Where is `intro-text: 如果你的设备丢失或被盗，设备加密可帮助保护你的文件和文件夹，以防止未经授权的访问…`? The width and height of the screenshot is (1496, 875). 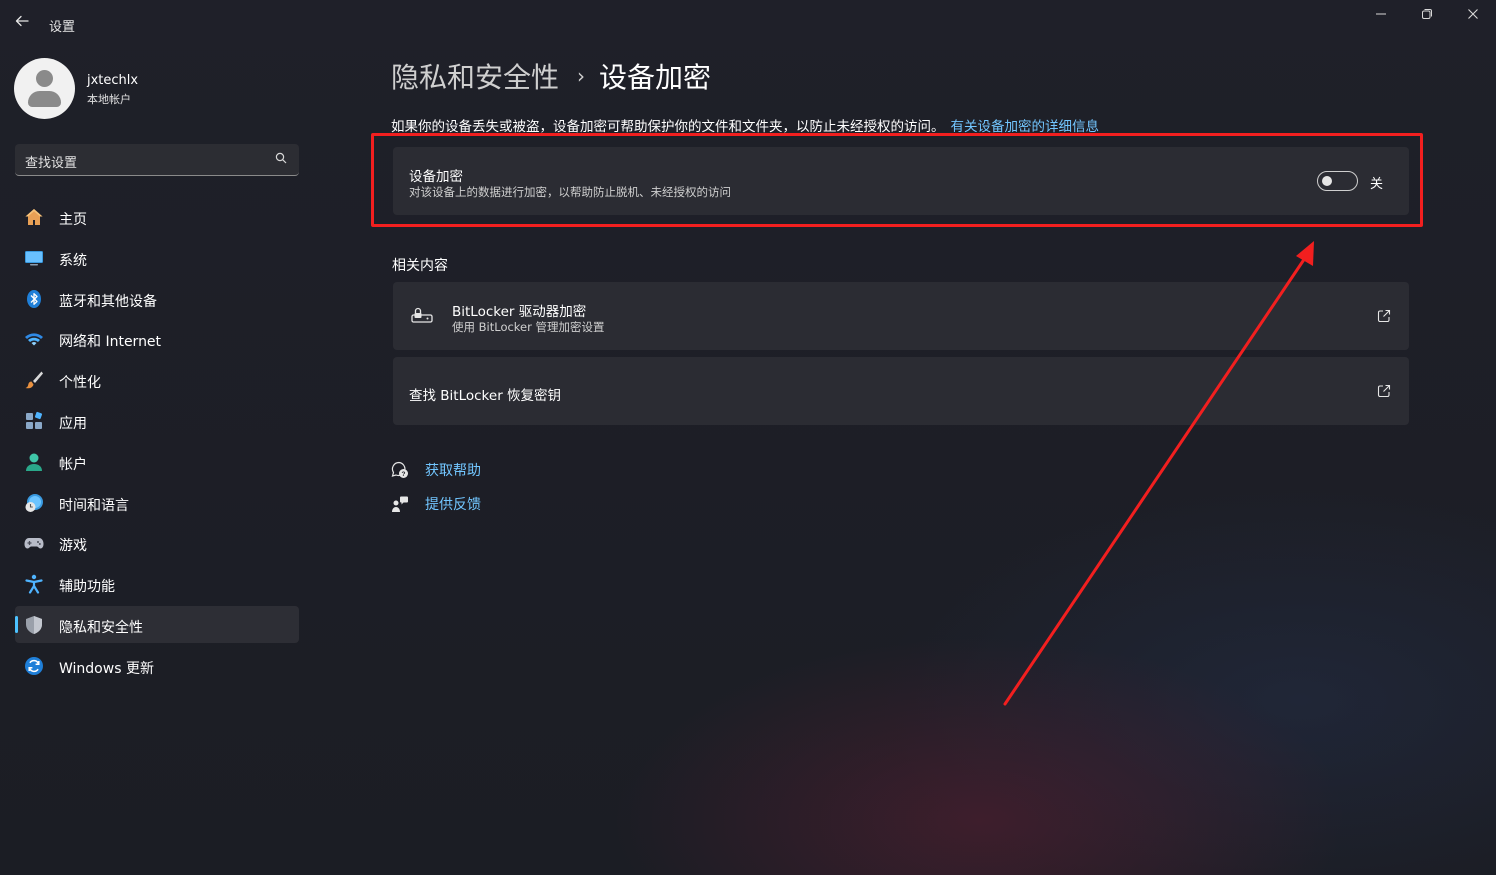
intro-text: 如果你的设备丢失或被盗，设备加密可帮助保护你的文件和文件夹，以防止未经授权的访问… is located at coordinates (745, 125).